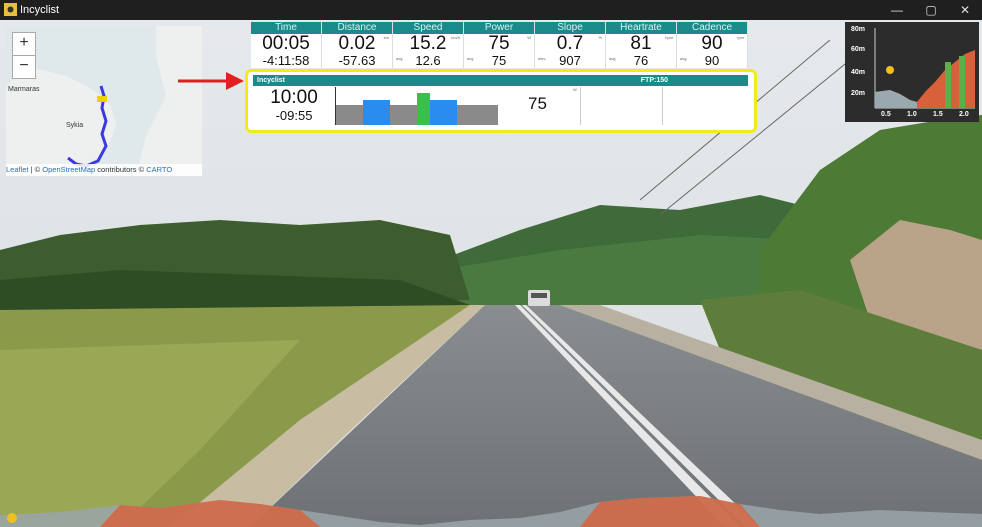 The image size is (982, 527). I want to click on close-button: ✕, so click(965, 10).